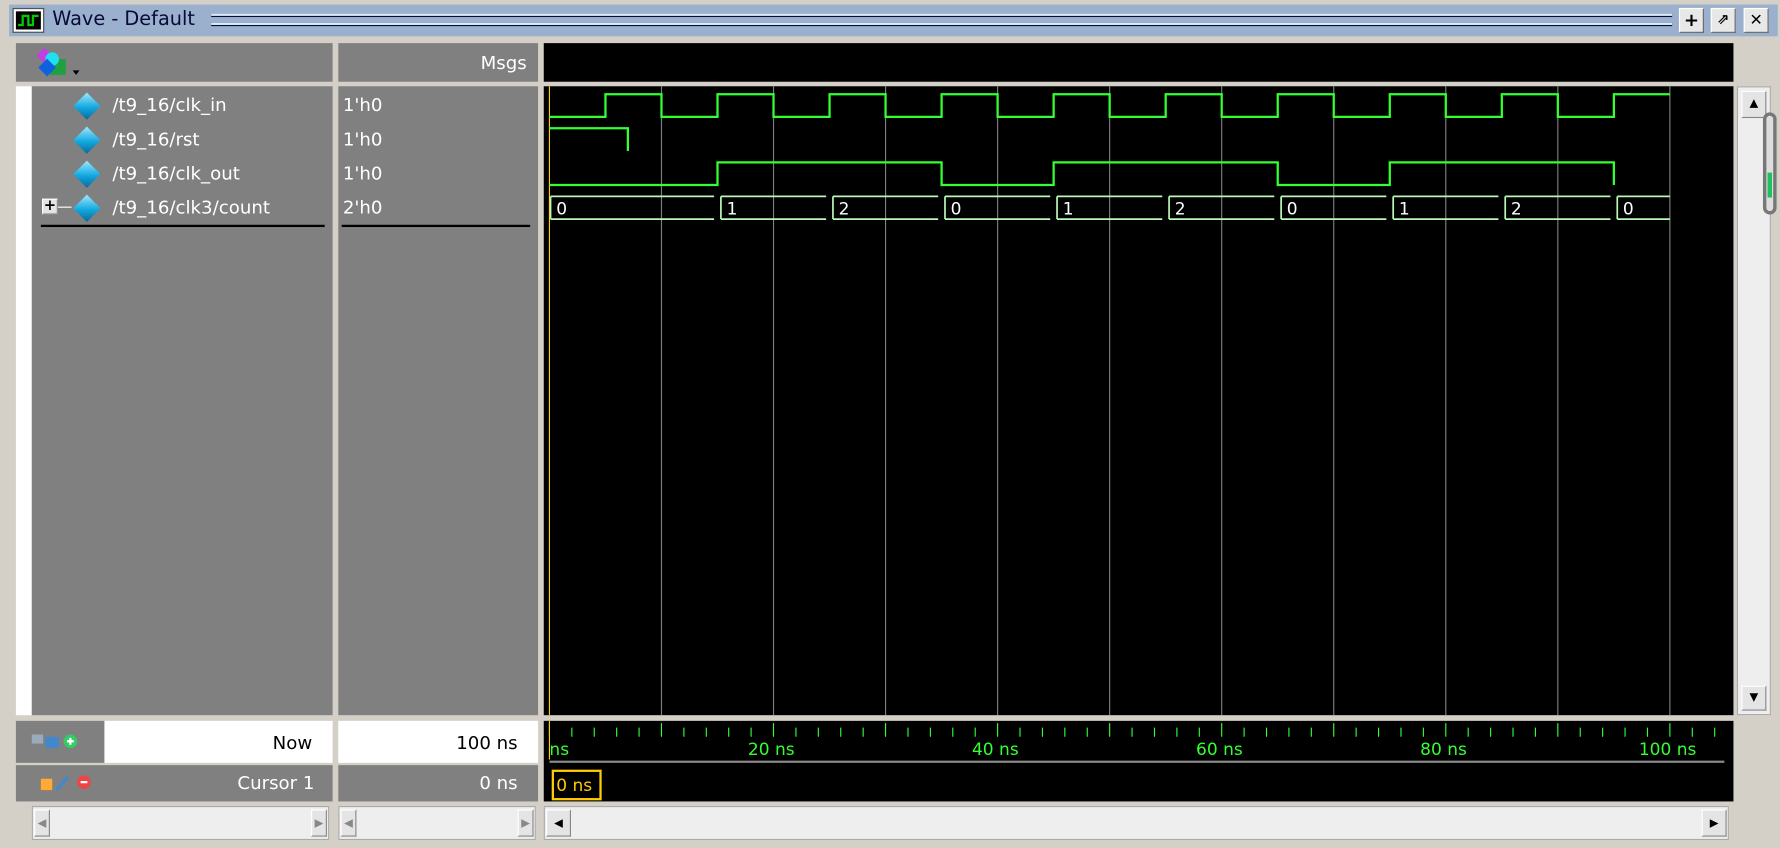 The width and height of the screenshot is (1780, 848). What do you see at coordinates (169, 105) in the screenshot?
I see `signal-name: /t9_16/clk_in` at bounding box center [169, 105].